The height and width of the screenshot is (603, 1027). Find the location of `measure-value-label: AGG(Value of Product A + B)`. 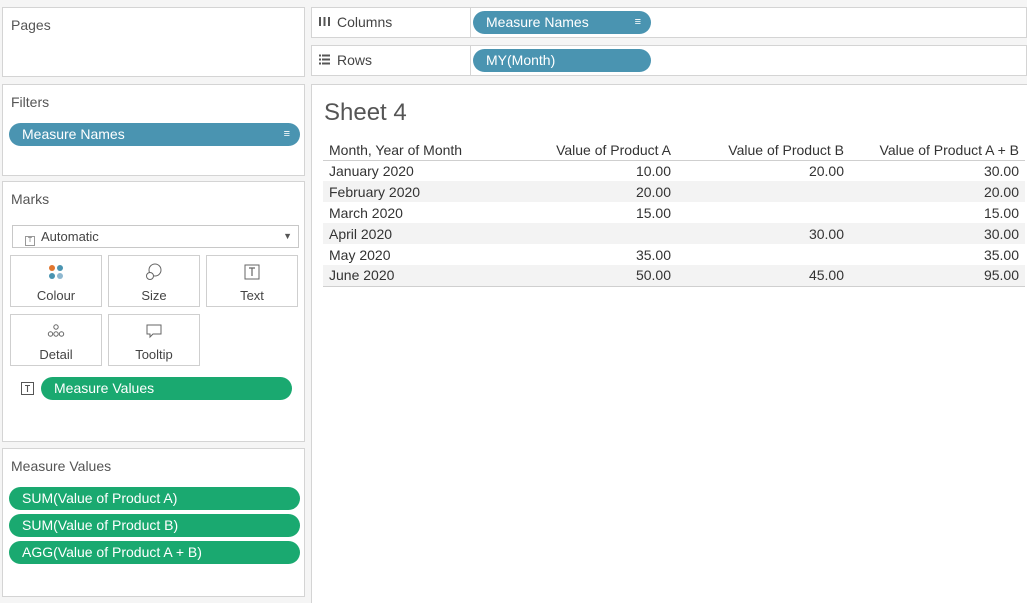

measure-value-label: AGG(Value of Product A + B) is located at coordinates (112, 552).